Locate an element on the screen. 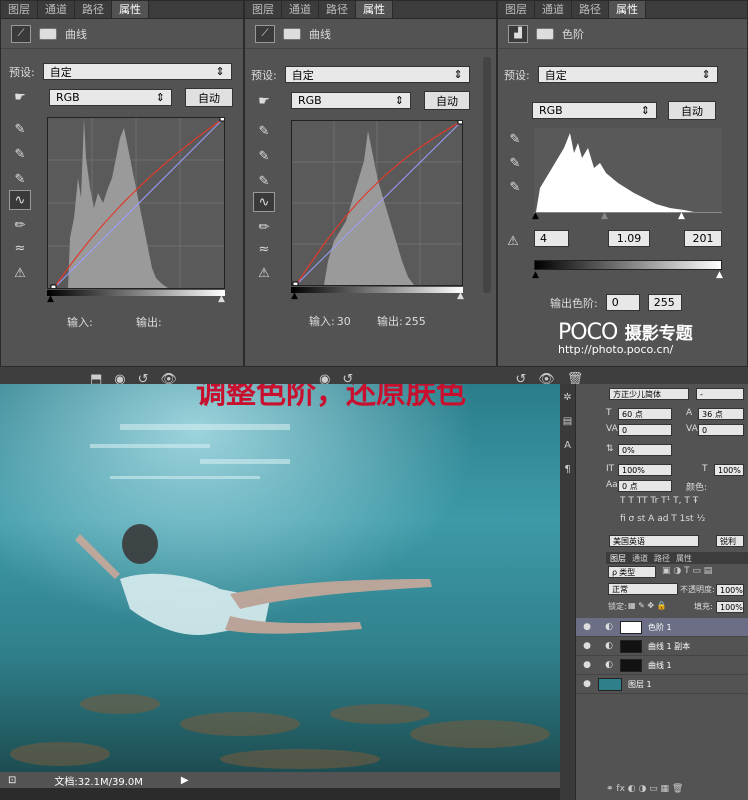 This screenshot has width=748, height=800. fill-input: 100% is located at coordinates (730, 607).